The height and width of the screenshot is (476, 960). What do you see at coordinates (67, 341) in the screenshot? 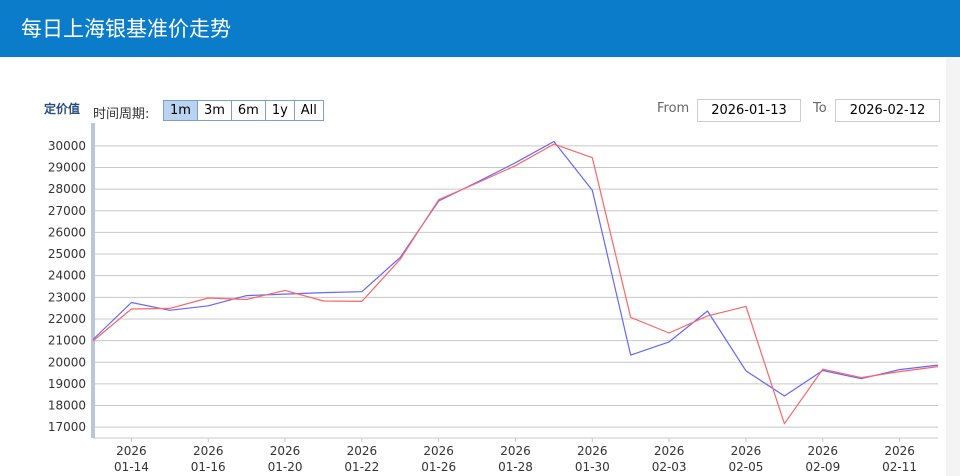
I see `y-tick-label: 21000` at bounding box center [67, 341].